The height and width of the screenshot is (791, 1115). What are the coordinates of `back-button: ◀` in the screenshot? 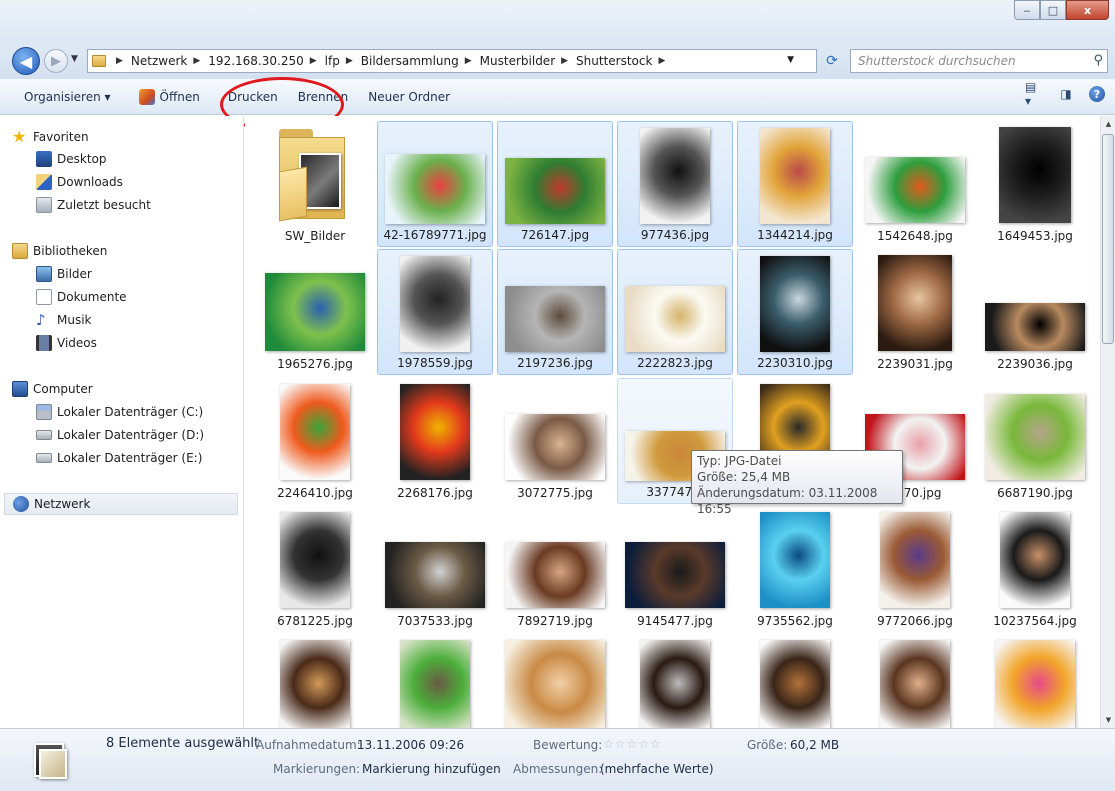 It's located at (26, 61).